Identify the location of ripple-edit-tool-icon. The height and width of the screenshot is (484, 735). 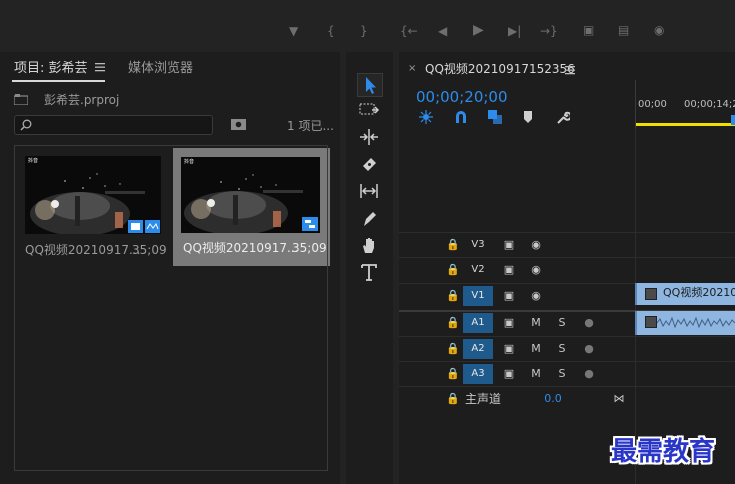
(369, 137).